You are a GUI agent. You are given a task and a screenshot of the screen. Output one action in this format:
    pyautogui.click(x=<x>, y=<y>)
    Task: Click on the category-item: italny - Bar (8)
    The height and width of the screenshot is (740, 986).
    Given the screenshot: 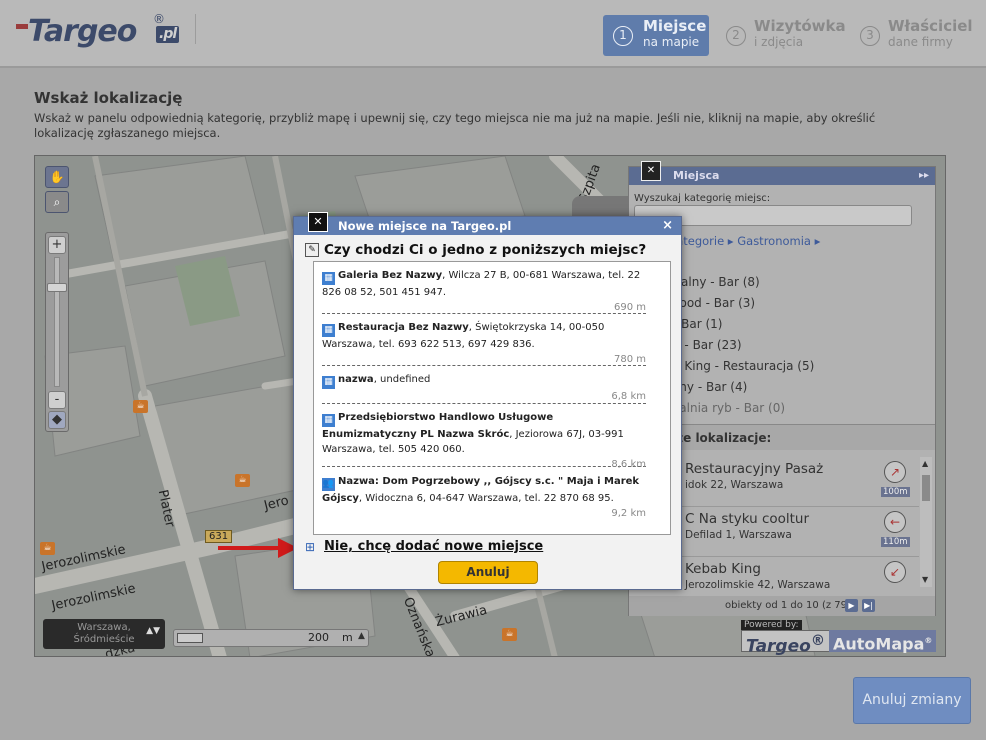 What is the action you would take?
    pyautogui.click(x=716, y=282)
    